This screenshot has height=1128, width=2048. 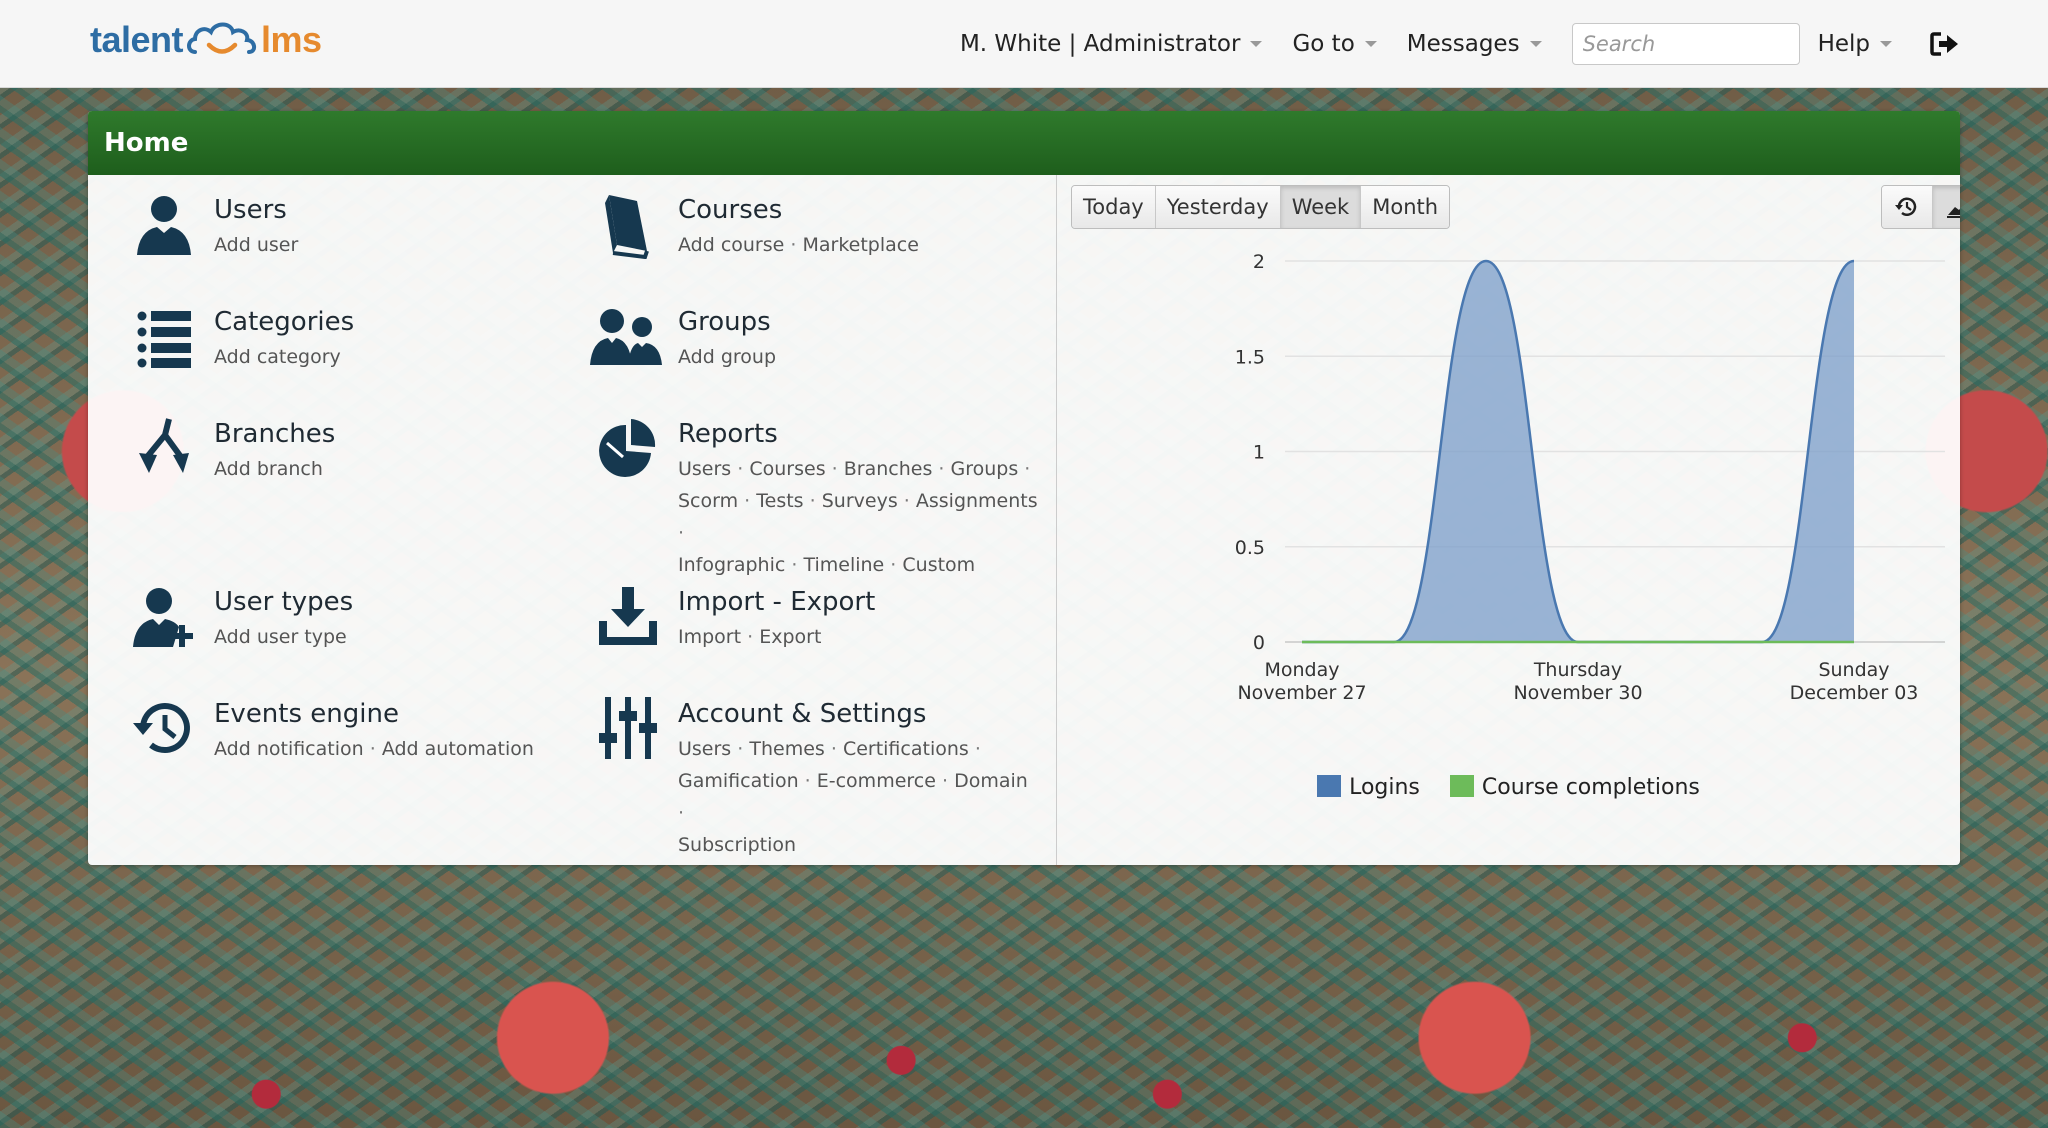 I want to click on logout-icon, so click(x=1944, y=43).